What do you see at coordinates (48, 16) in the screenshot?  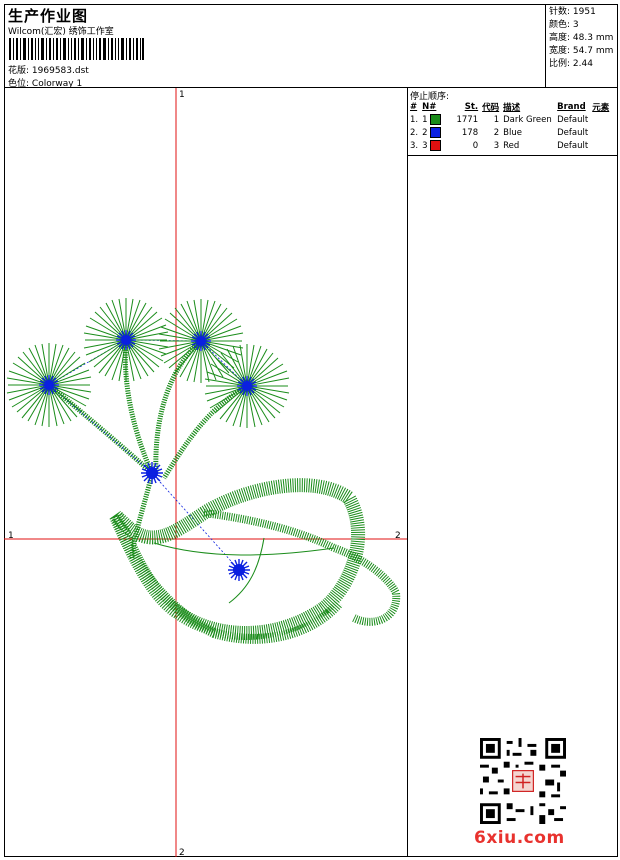 I see `sheet-title: 生产作业图` at bounding box center [48, 16].